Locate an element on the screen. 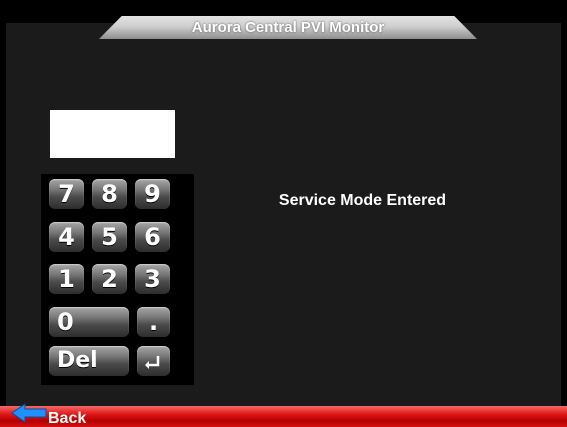 The height and width of the screenshot is (427, 567). enter-button is located at coordinates (153, 361).